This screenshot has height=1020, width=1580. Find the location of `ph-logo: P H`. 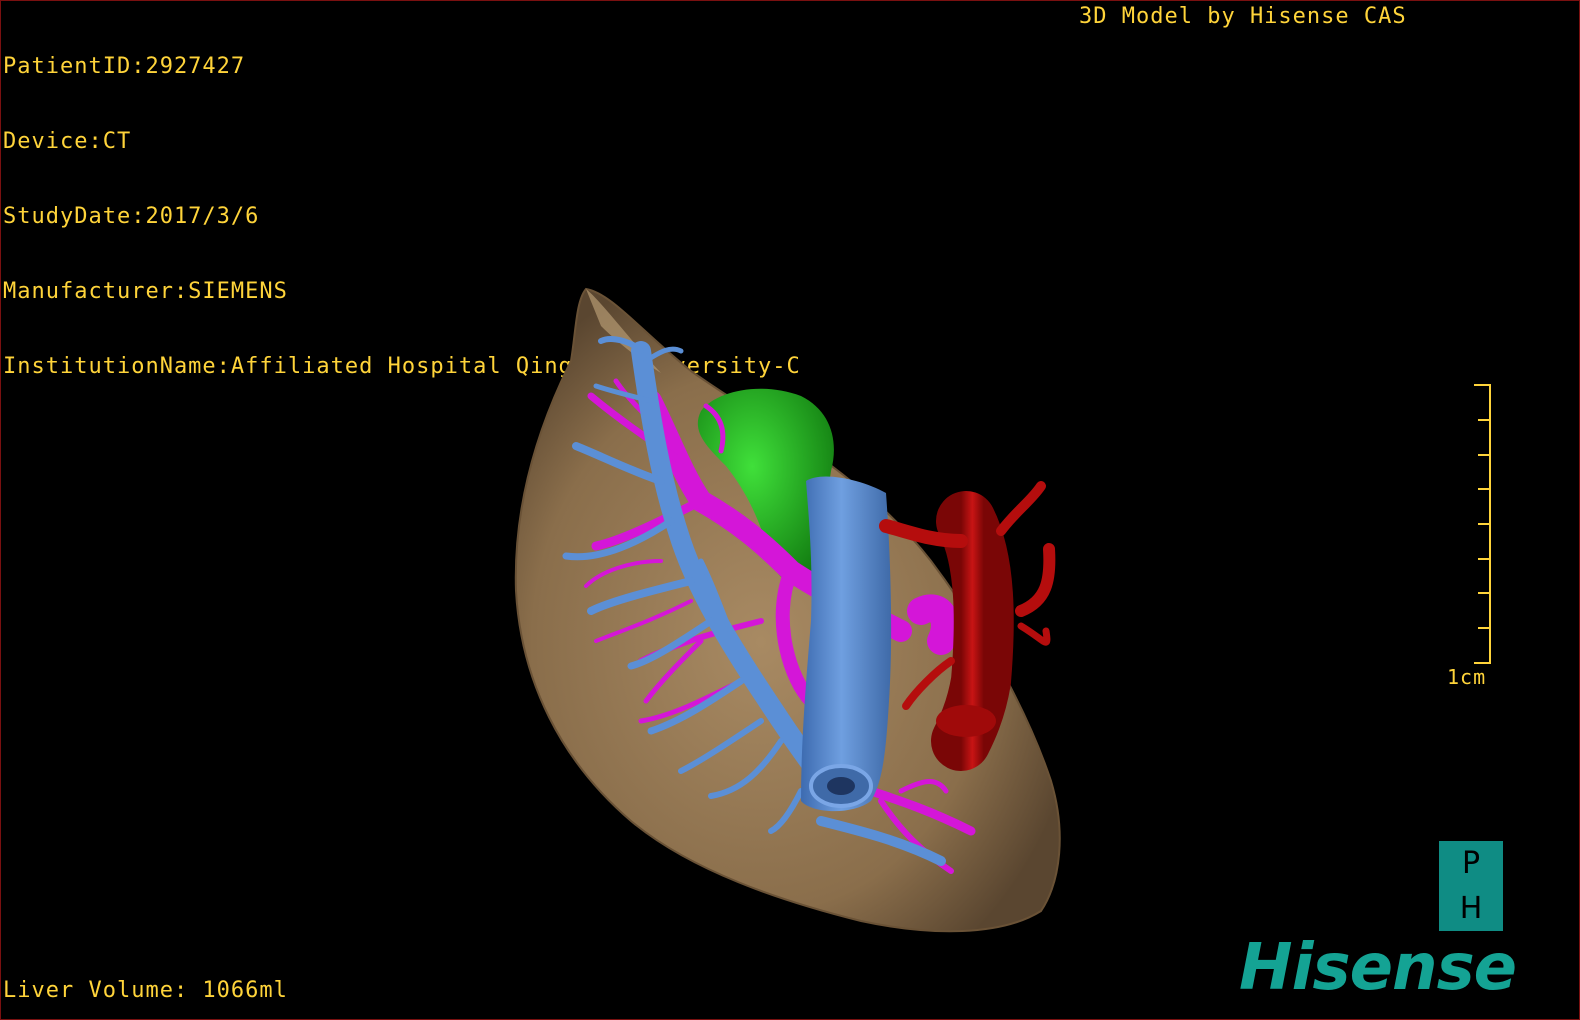

ph-logo: P H is located at coordinates (1471, 886).